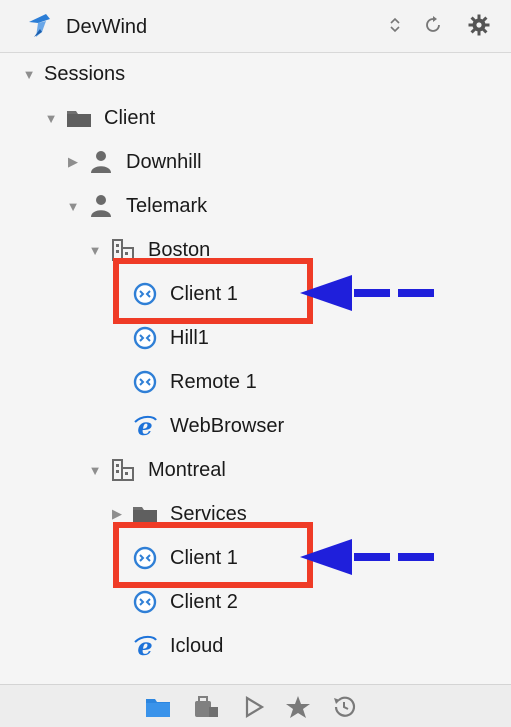 The height and width of the screenshot is (727, 511). I want to click on tree-node-label: Icloud, so click(197, 645).